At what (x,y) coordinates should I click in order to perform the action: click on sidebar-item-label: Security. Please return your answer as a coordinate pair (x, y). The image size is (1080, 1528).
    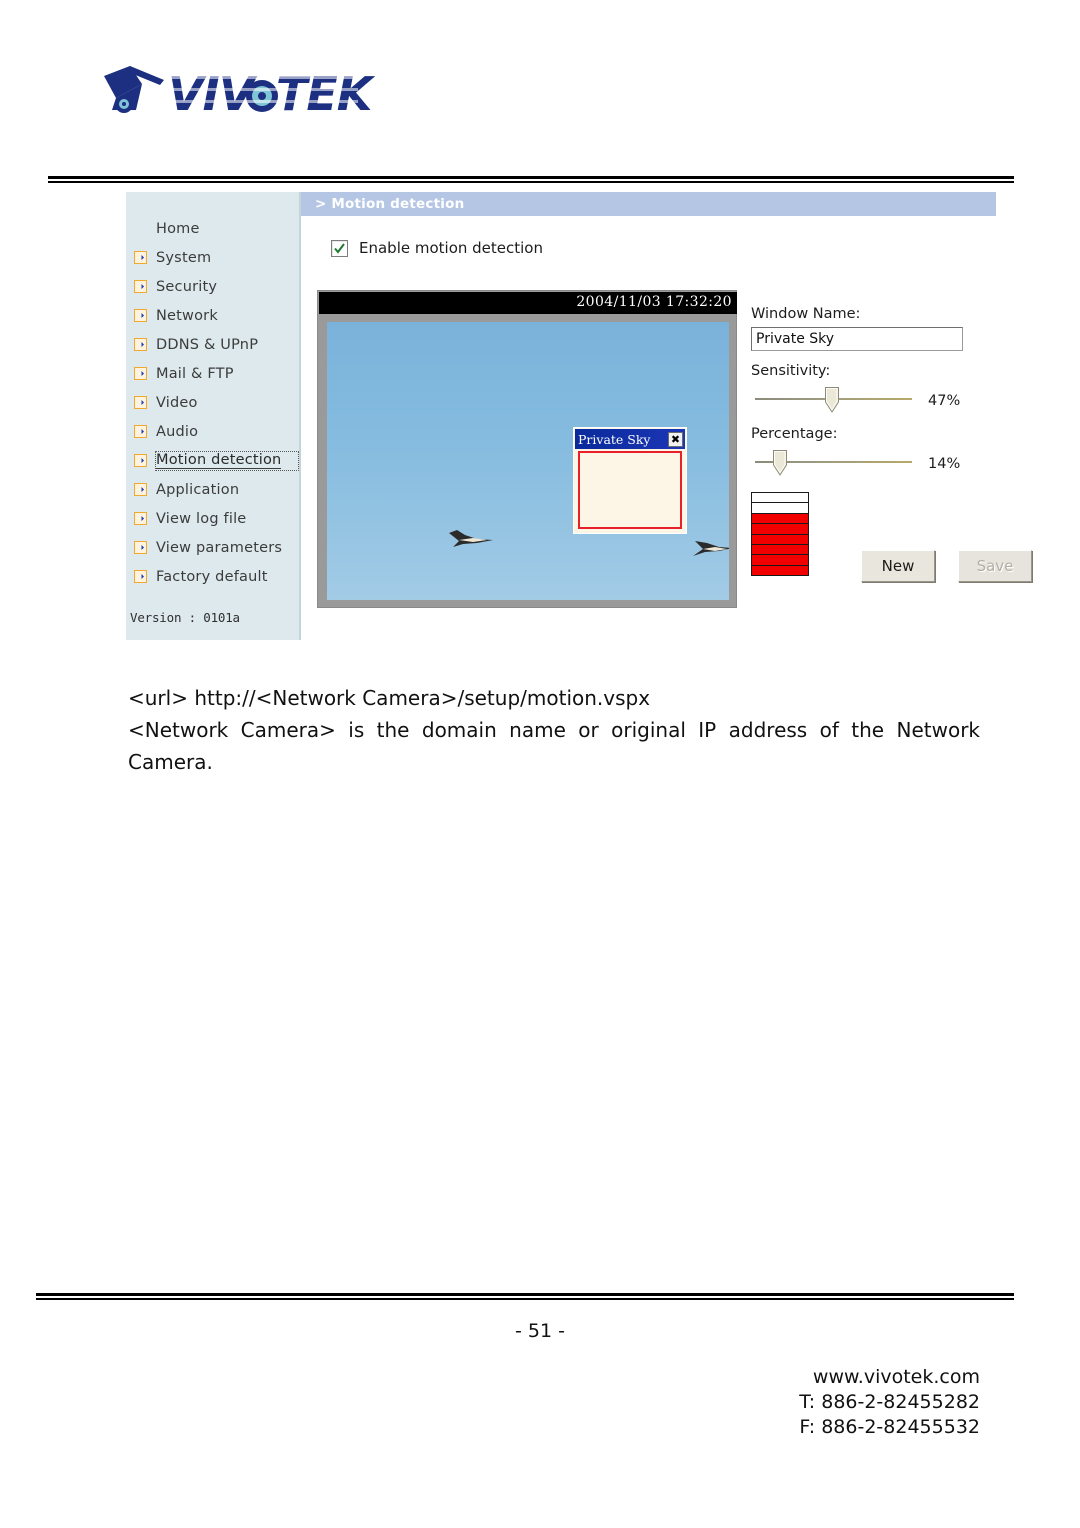
    Looking at the image, I should click on (187, 286).